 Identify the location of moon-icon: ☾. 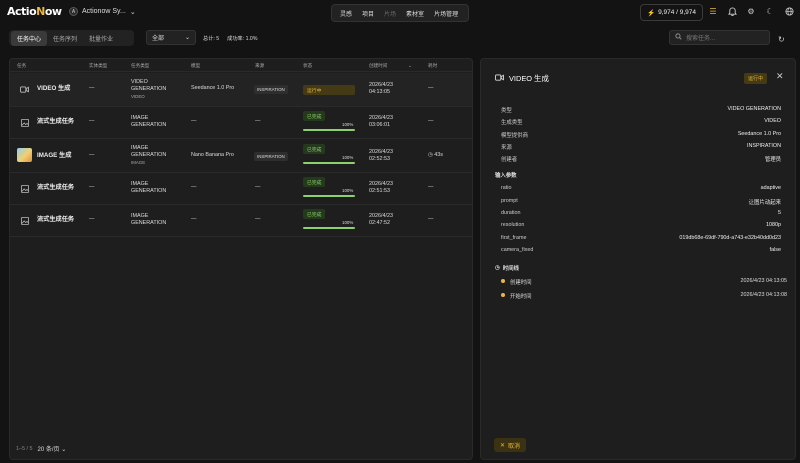
(770, 11).